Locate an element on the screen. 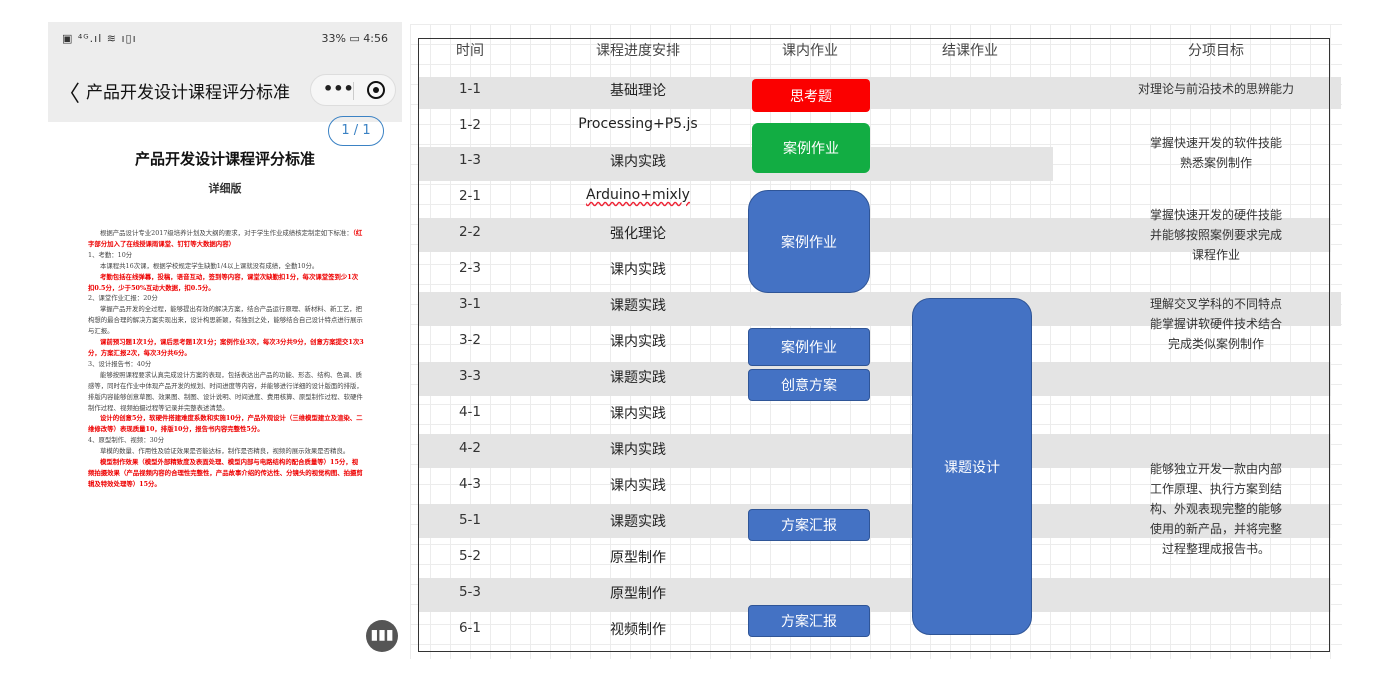 This screenshot has height=687, width=1388. row-time: 1-3 is located at coordinates (470, 160).